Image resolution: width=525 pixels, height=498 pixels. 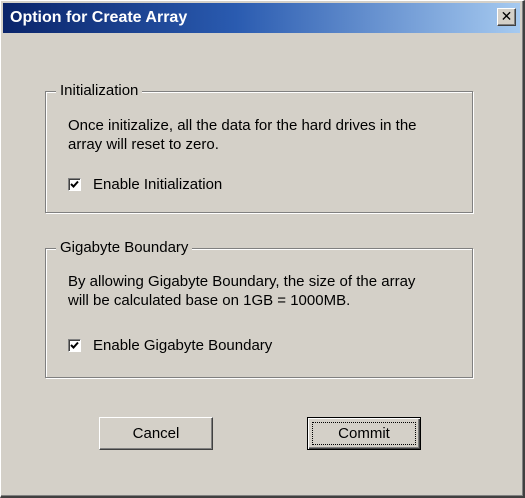 I want to click on gigabyte-boundary-description-line: will be calculated base on 1GB = 1000MB., so click(x=209, y=300).